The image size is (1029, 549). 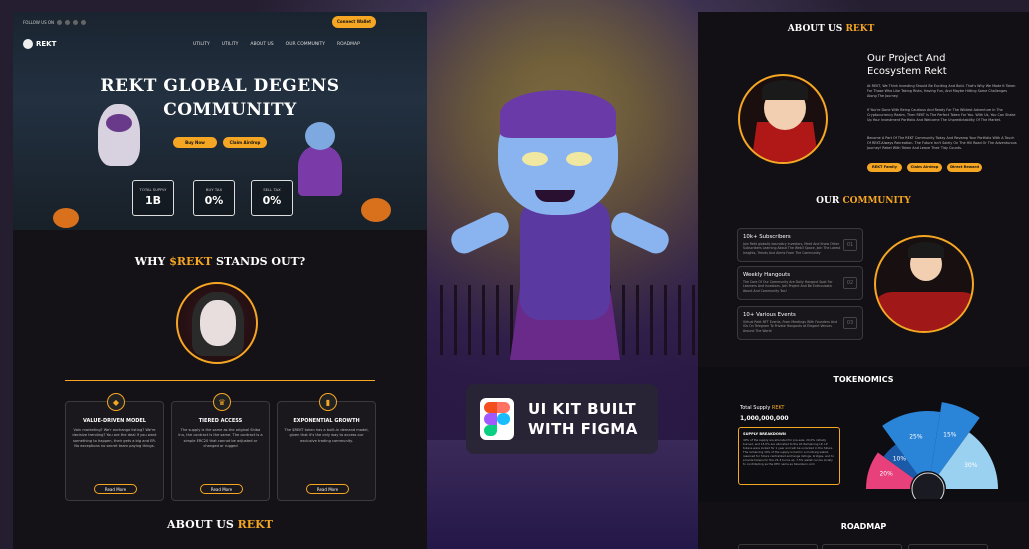 I want to click on about-buttons: REKT Family Claim Airdrop Direct Reward, so click(x=924, y=167).